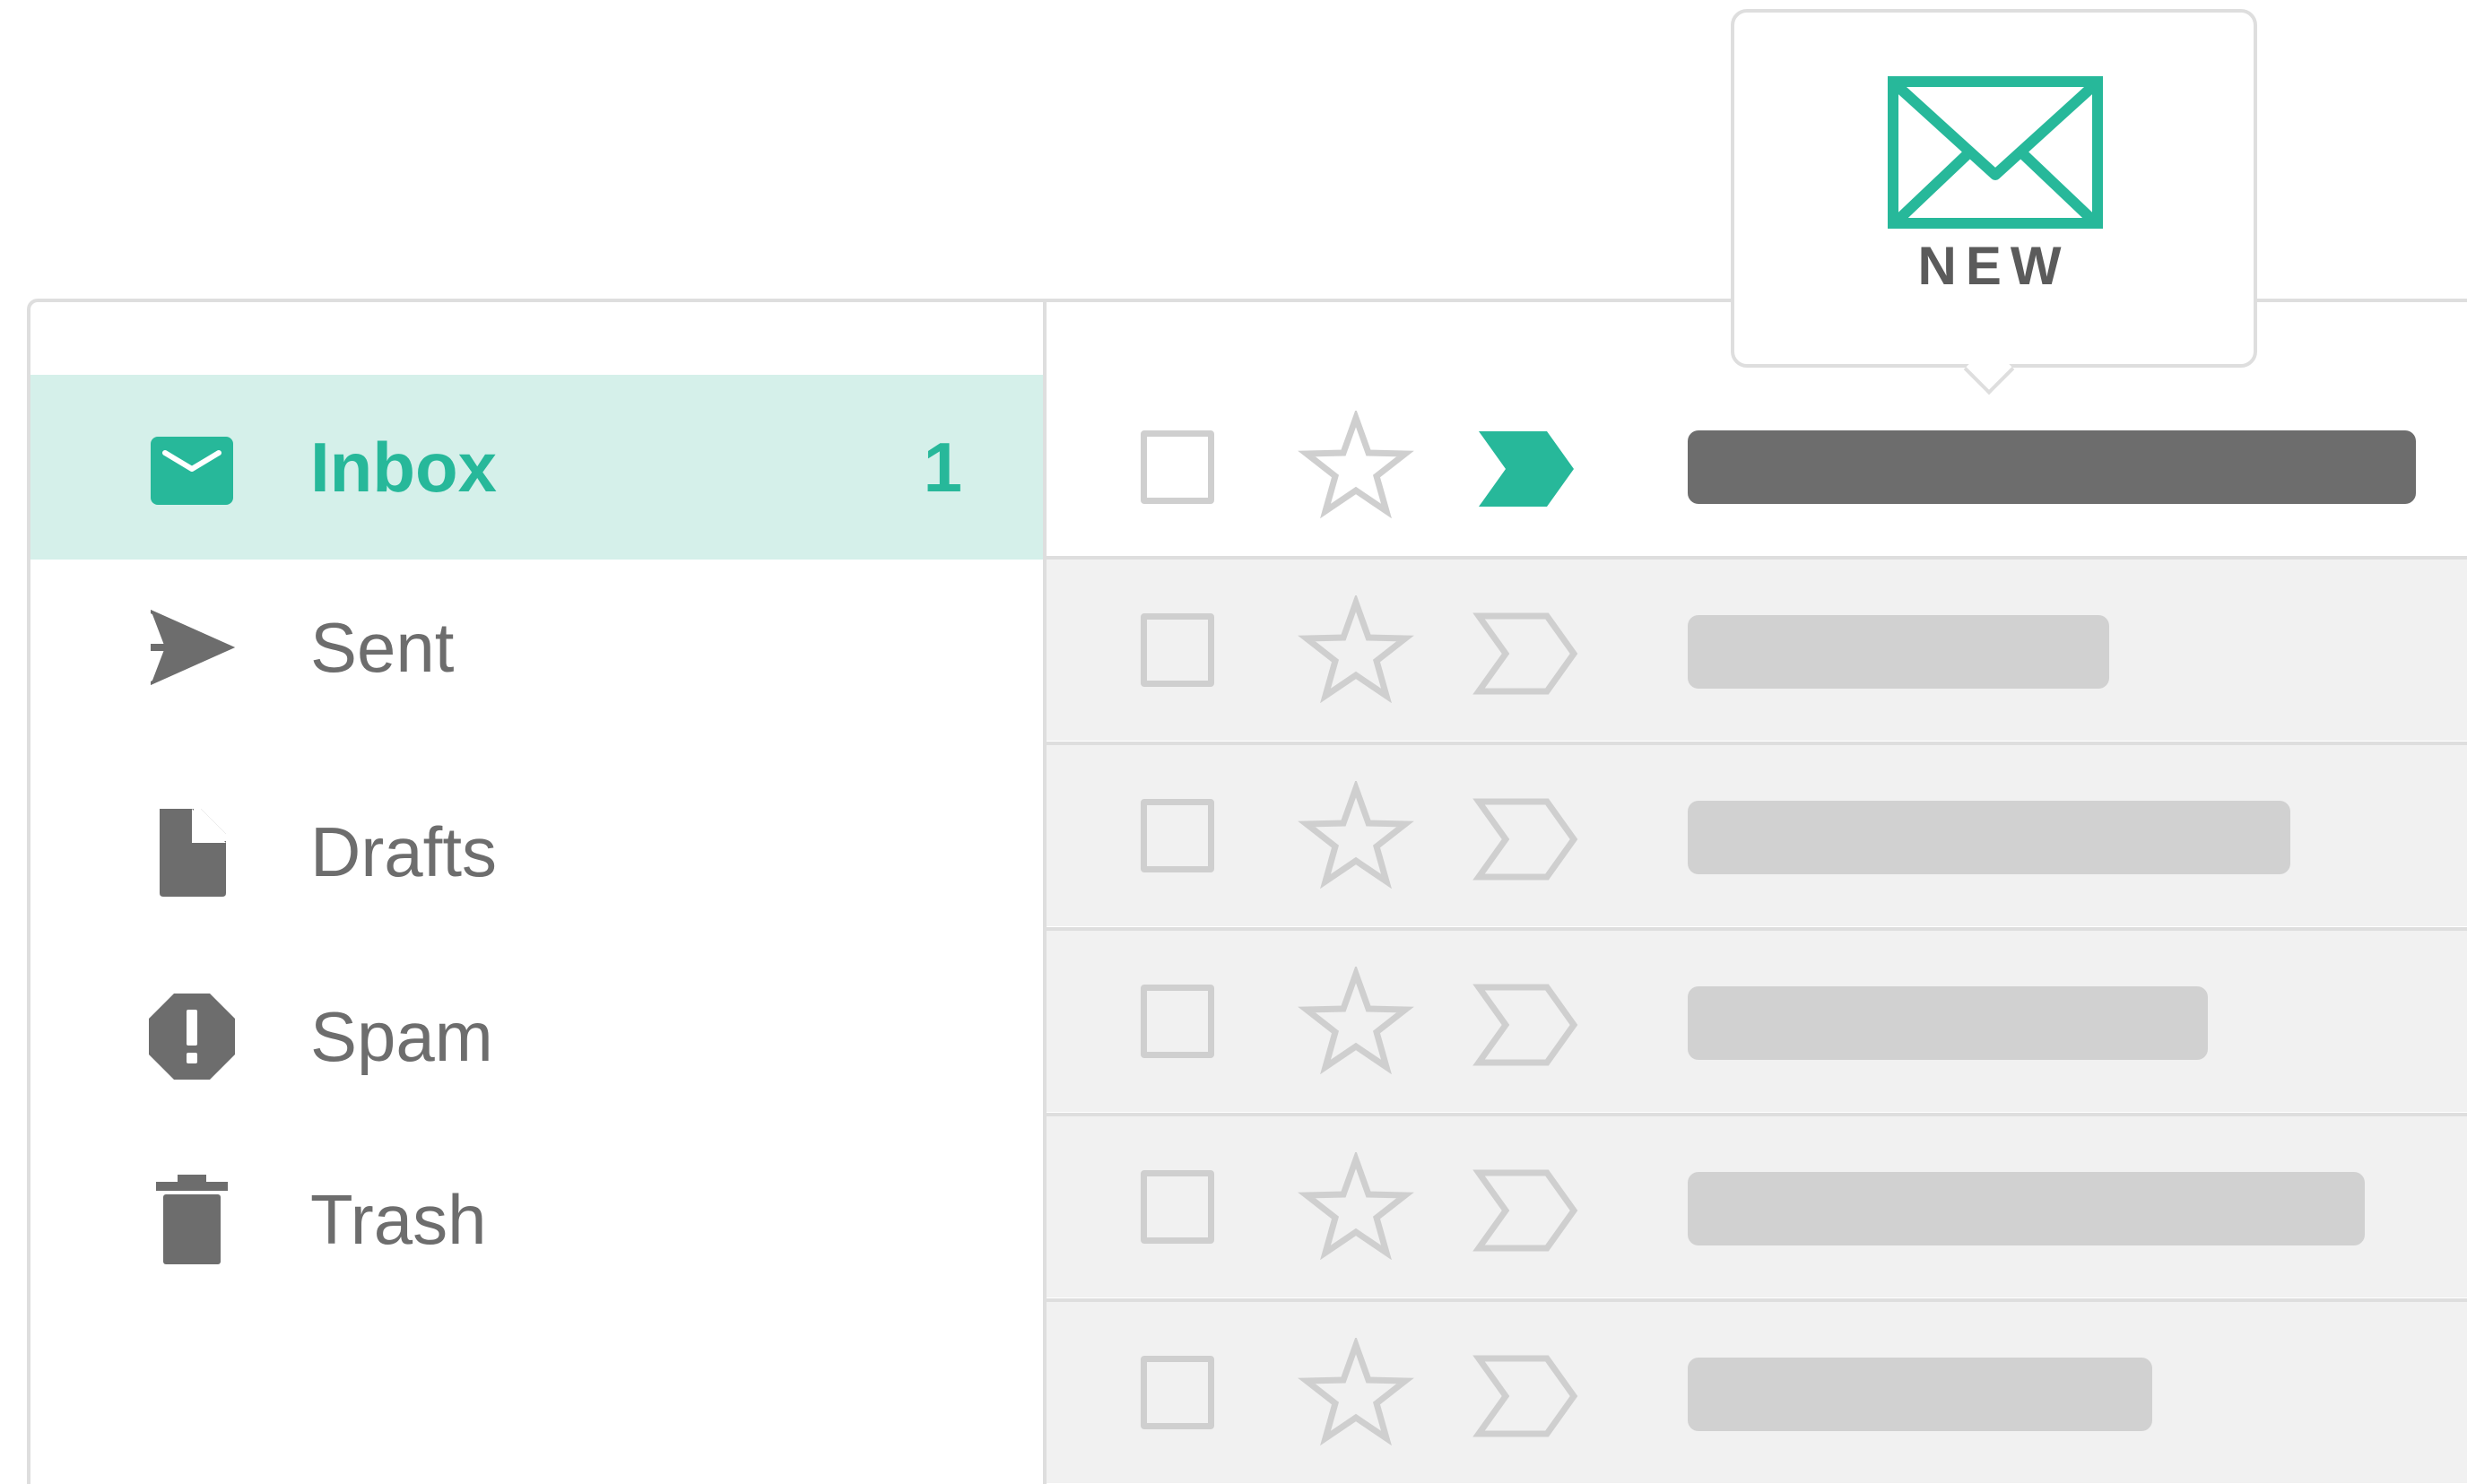  Describe the element at coordinates (536, 1021) in the screenshot. I see `sidebar-item-spam: Spam` at that location.